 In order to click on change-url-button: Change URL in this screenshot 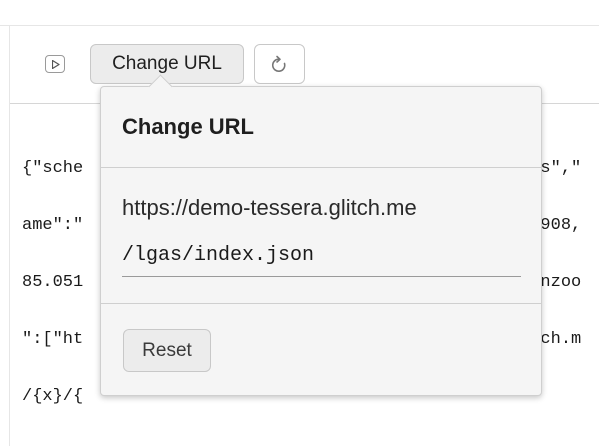, I will do `click(167, 64)`.